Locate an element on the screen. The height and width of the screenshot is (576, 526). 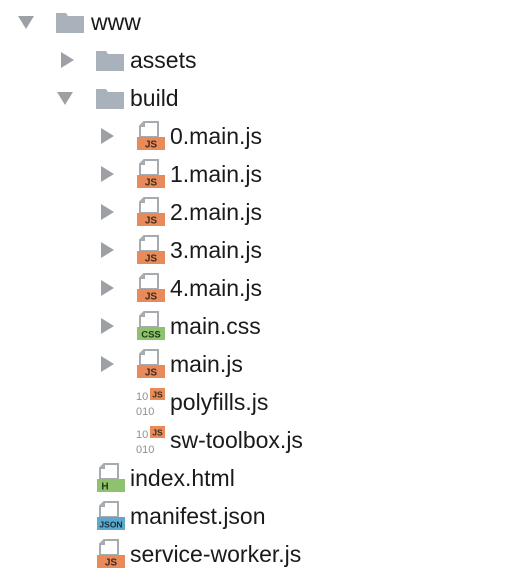
tree-node-file: JS 3.main.js is located at coordinates (263, 250).